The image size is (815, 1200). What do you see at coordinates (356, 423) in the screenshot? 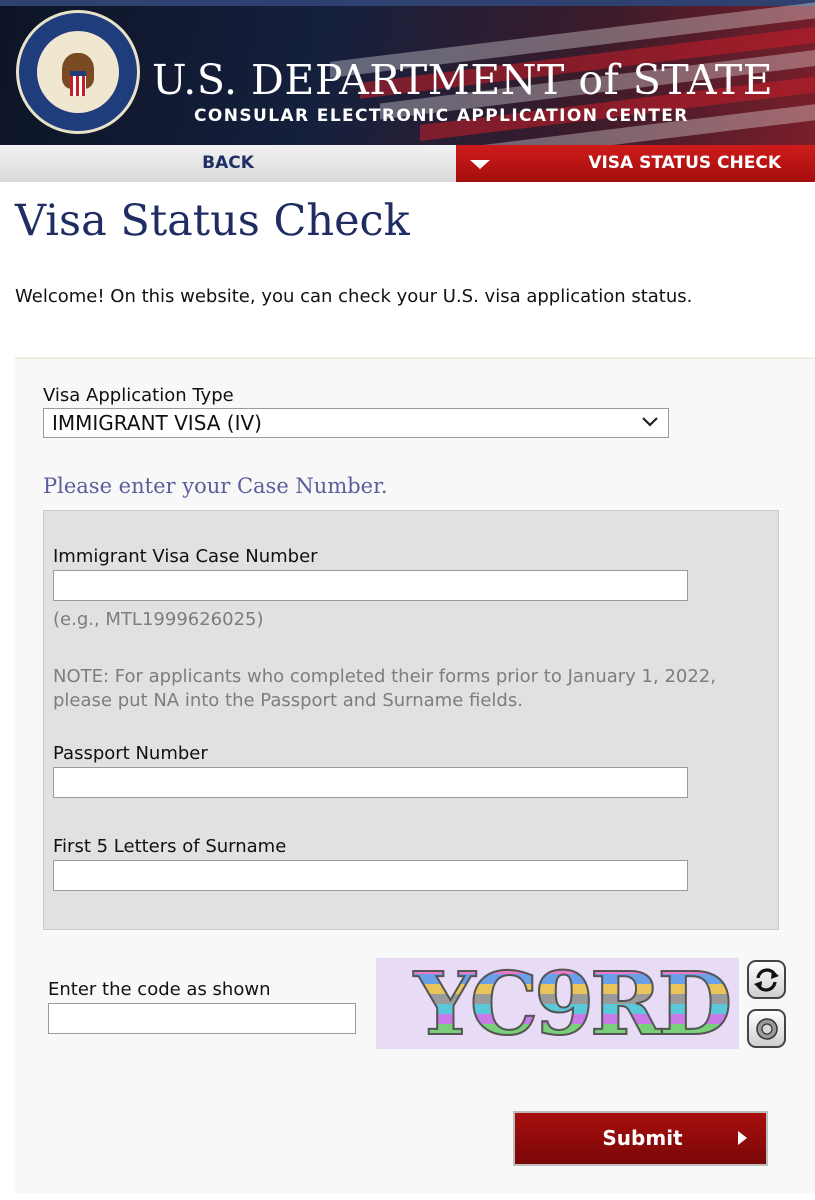
I see `application-type-select: IMMIGRANT VISA (IV)` at bounding box center [356, 423].